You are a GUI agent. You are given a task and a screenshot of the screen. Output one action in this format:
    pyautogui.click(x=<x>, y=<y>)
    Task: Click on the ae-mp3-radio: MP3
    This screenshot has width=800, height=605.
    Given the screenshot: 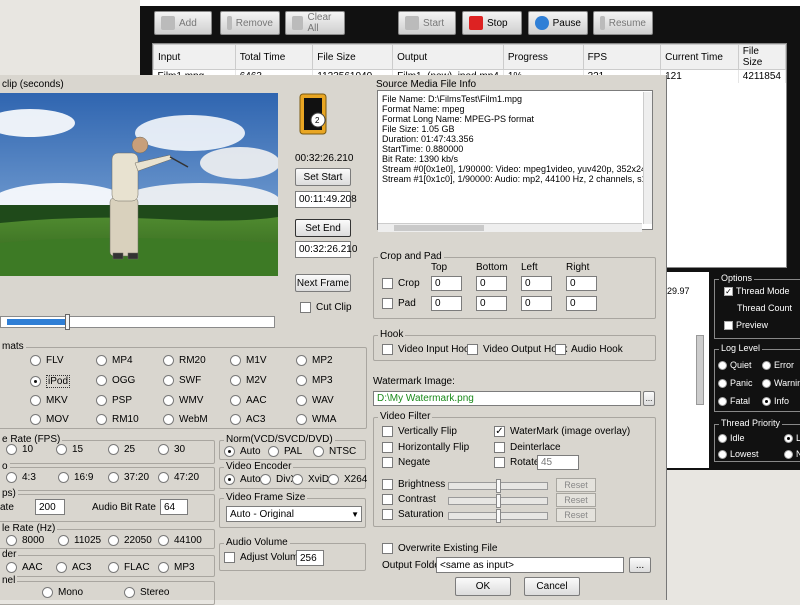 What is the action you would take?
    pyautogui.click(x=176, y=567)
    